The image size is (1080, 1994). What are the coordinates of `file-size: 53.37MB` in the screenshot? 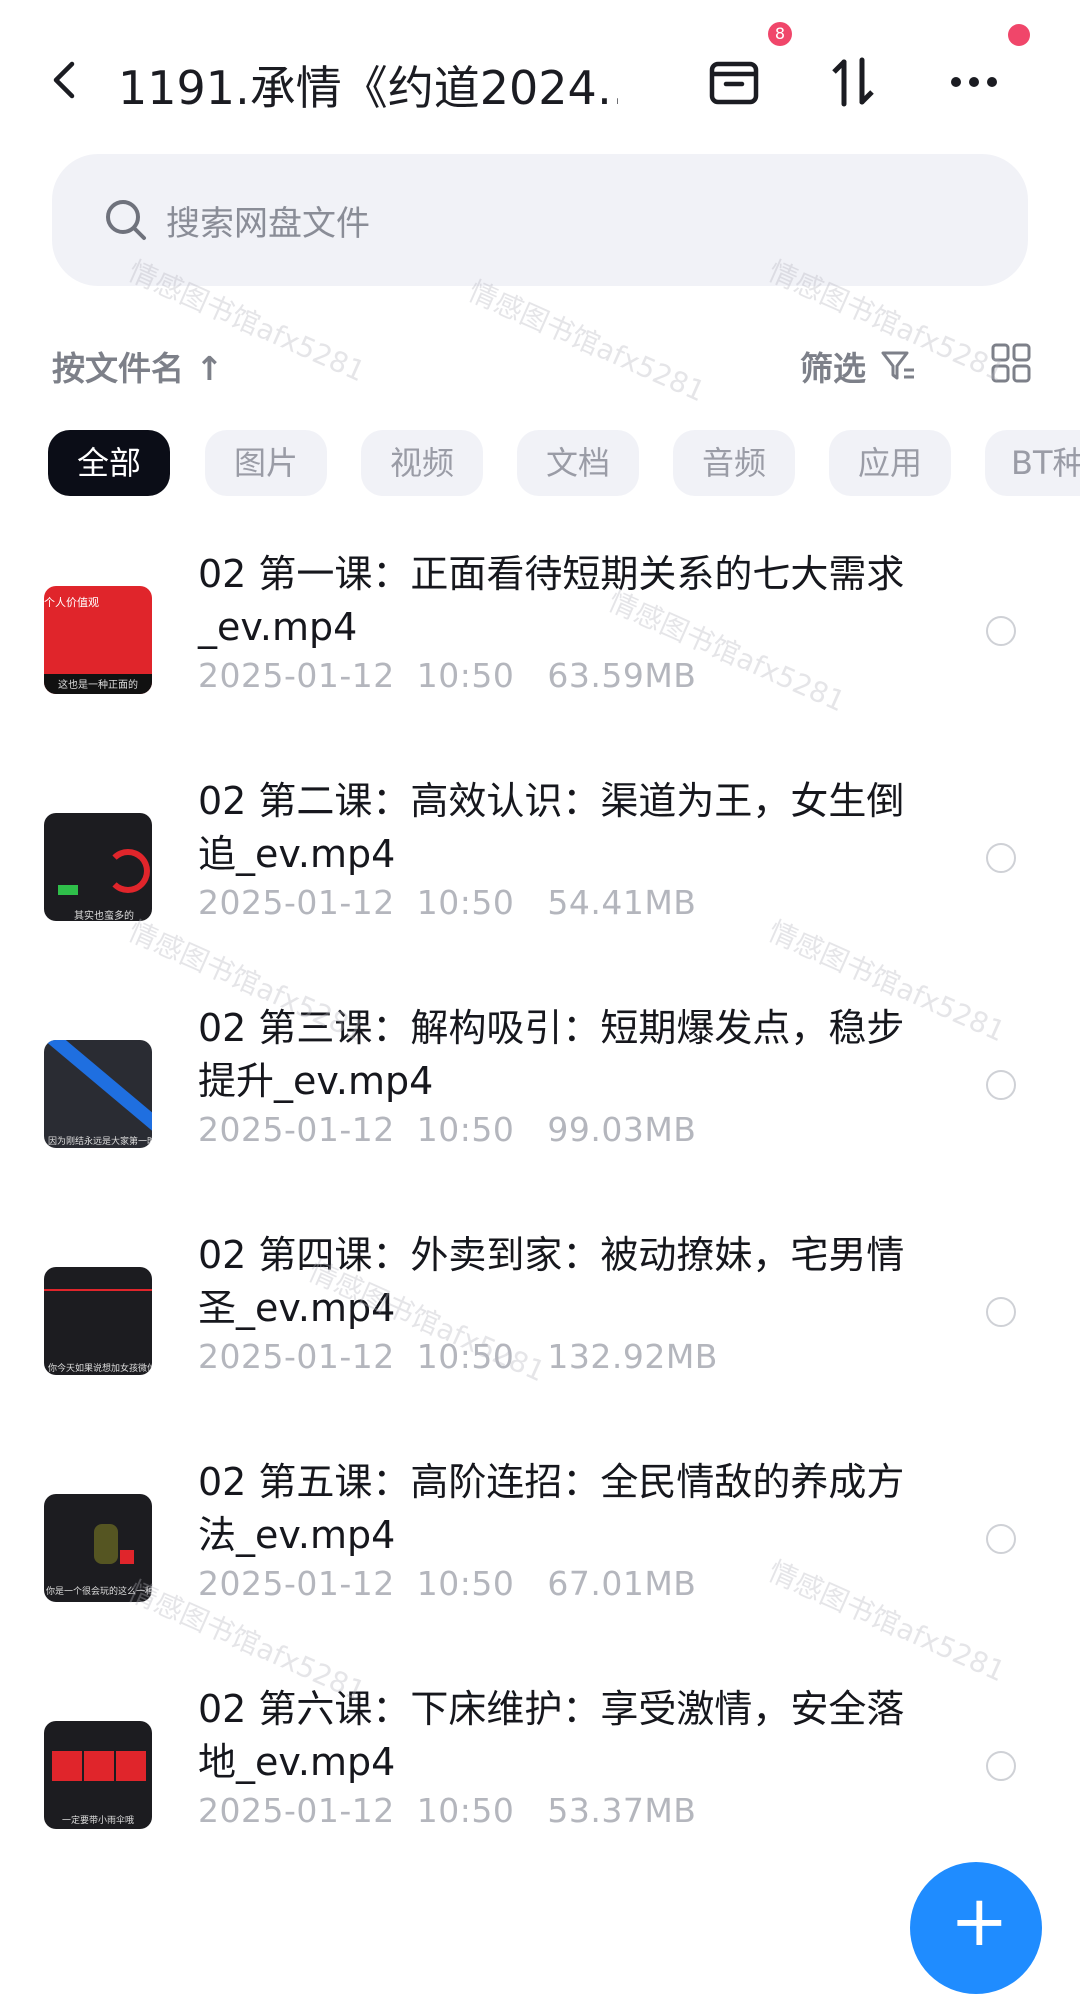 It's located at (622, 1810).